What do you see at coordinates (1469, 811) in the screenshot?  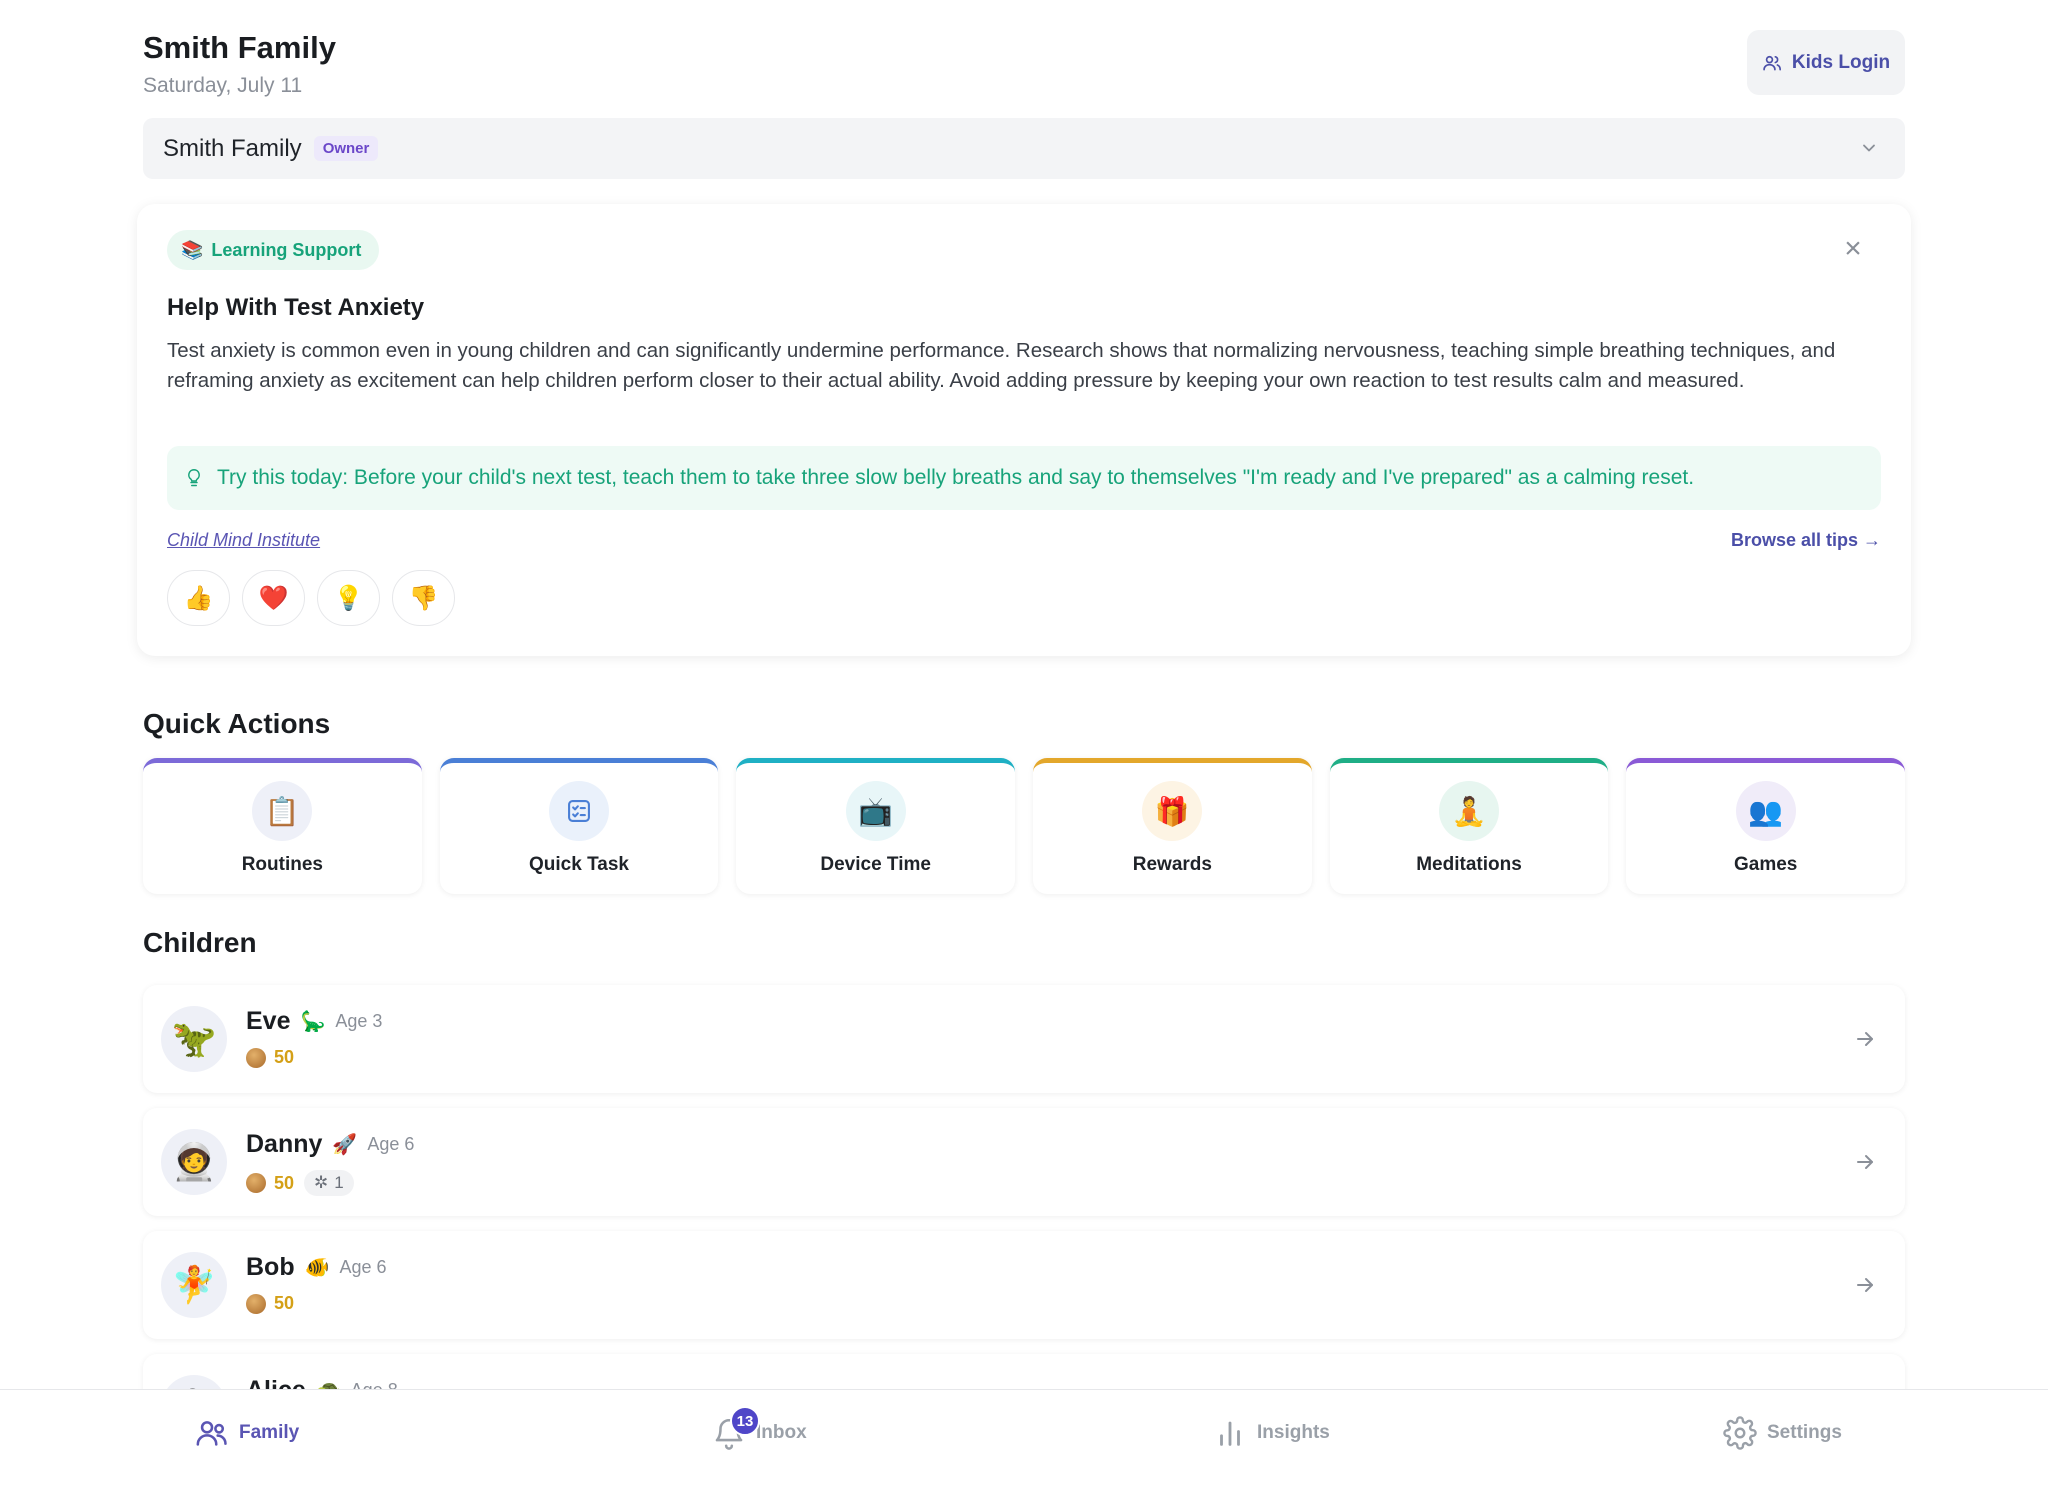 I see `meditation-icon: 🧘` at bounding box center [1469, 811].